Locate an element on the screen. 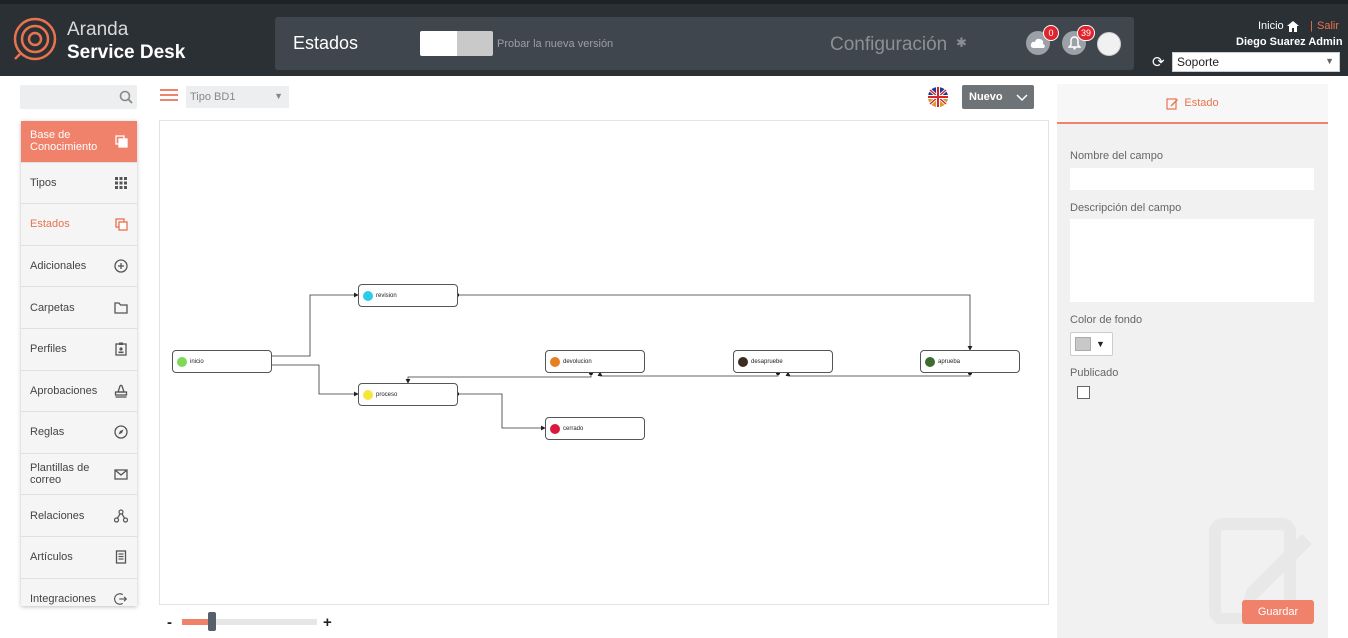 Image resolution: width=1348 pixels, height=638 pixels. edit-icon is located at coordinates (1172, 103).